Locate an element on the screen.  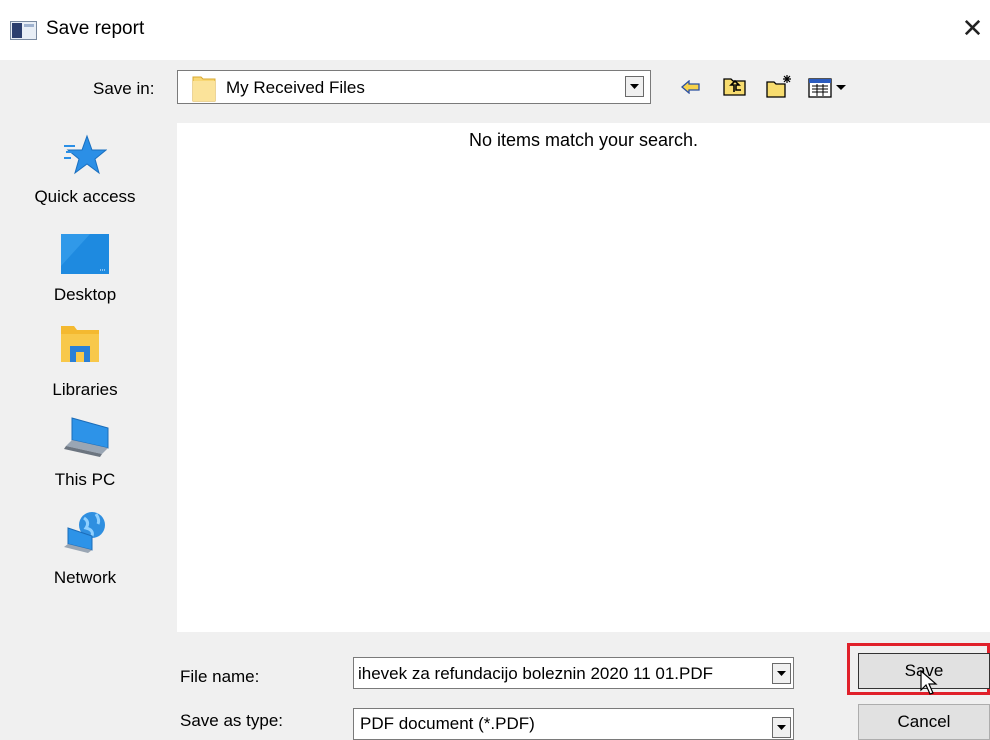
save-as-type-dropdown: PDF document (*.PDF) is located at coordinates (573, 724).